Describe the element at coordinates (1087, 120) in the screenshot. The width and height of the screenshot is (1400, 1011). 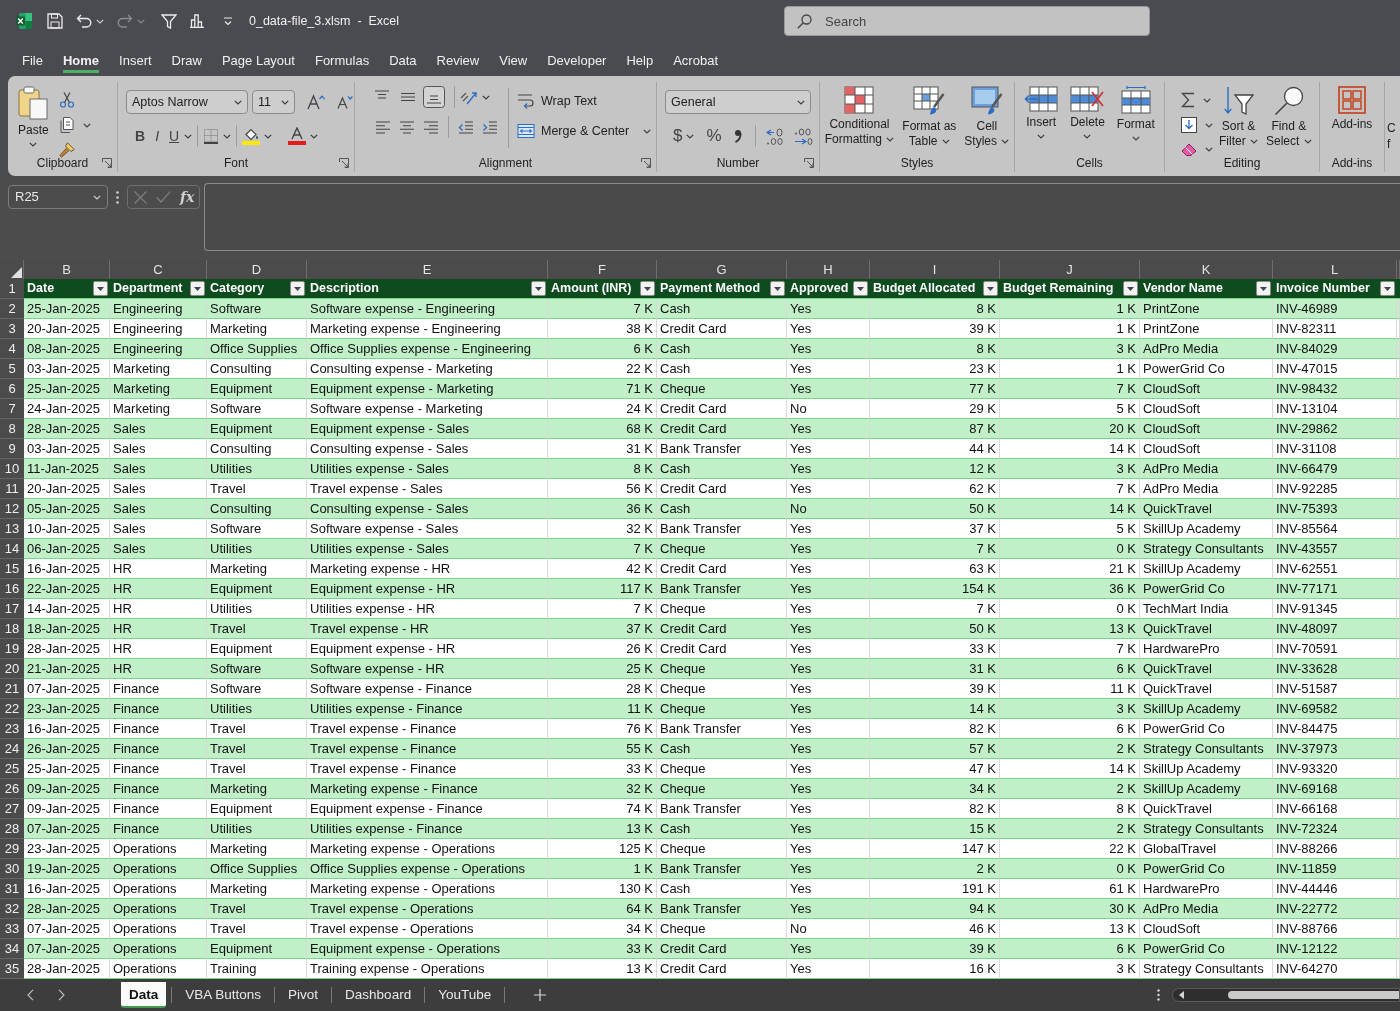
I see `delete-button: Delete` at that location.